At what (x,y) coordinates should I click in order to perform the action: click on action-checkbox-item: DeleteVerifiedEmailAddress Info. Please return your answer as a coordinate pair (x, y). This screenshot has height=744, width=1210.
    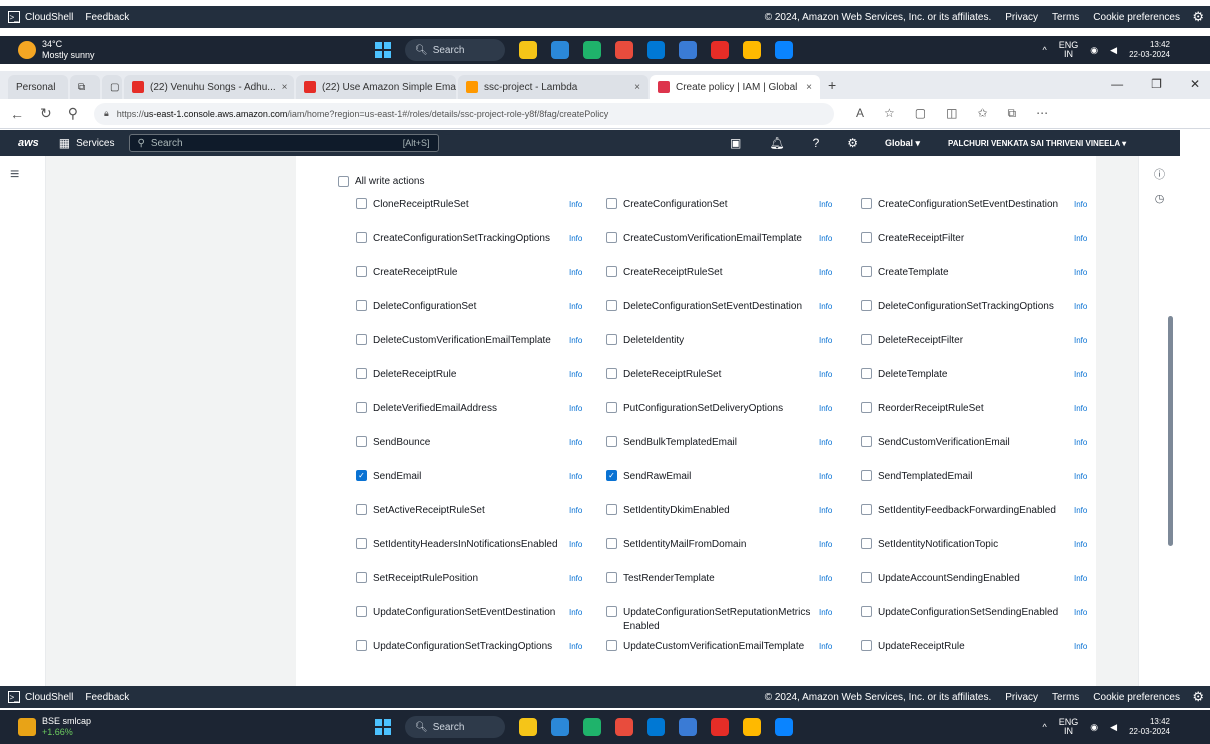
    Looking at the image, I should click on (476, 419).